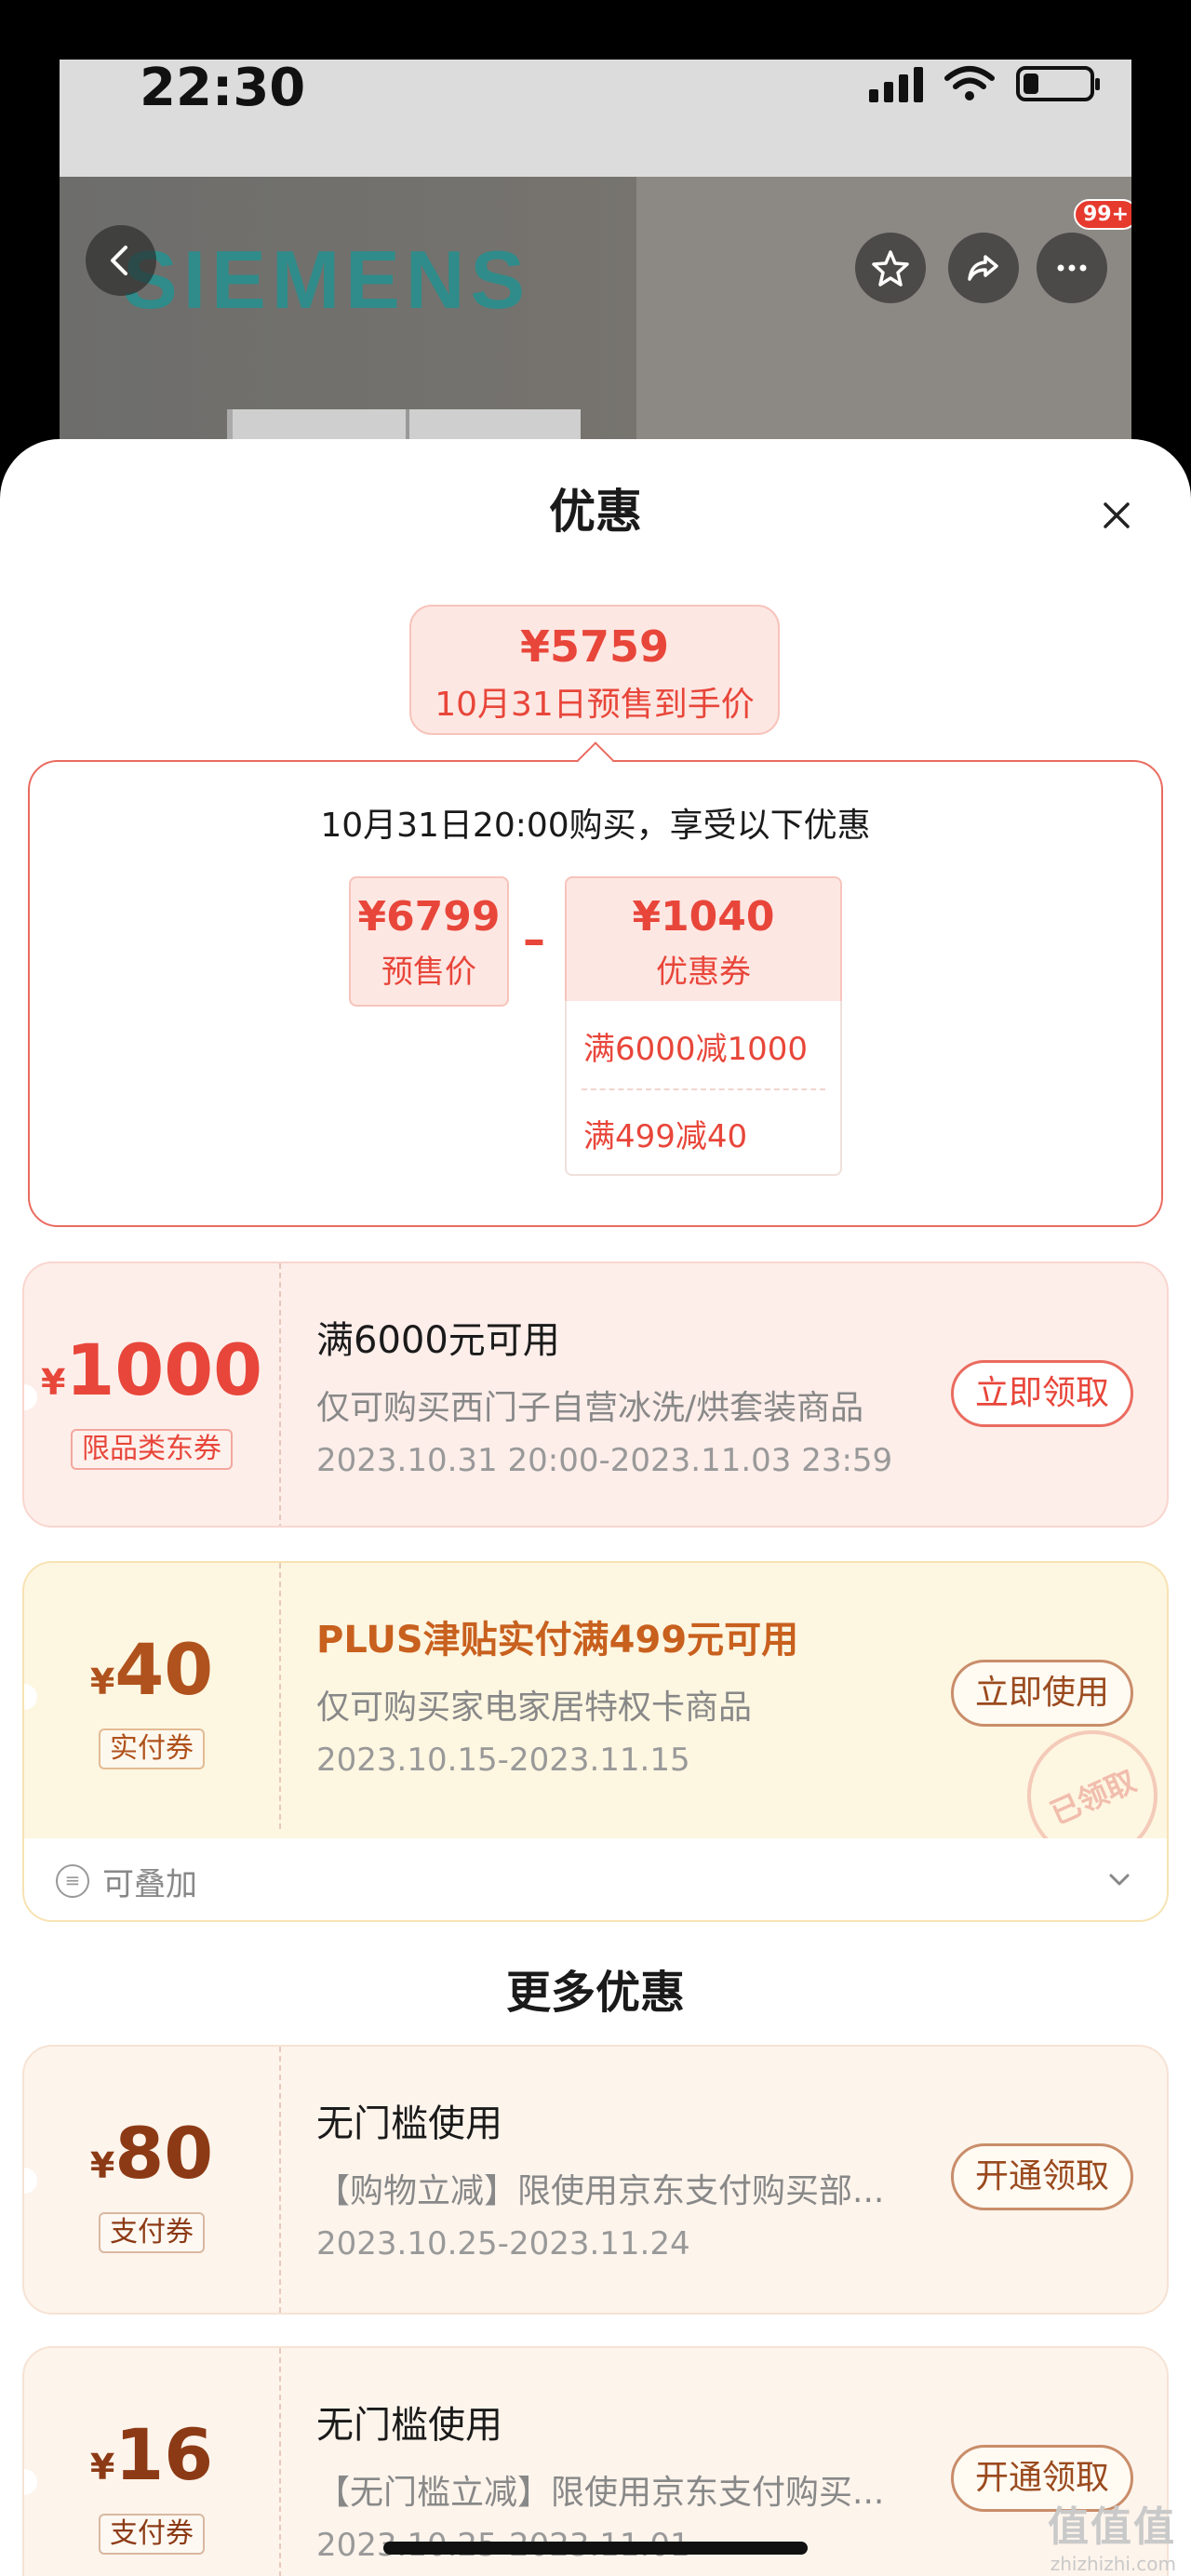  I want to click on coupon-value-section: ¥80 支付券, so click(152, 2180).